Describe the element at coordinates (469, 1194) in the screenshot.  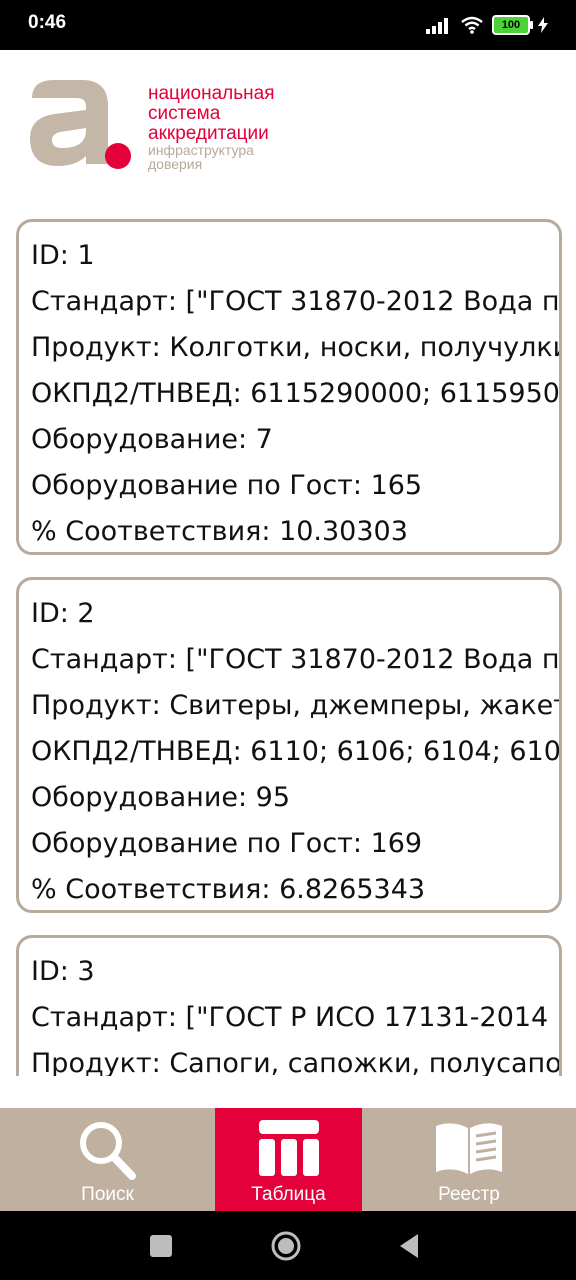
I see `nav-registry-label: Реестр` at that location.